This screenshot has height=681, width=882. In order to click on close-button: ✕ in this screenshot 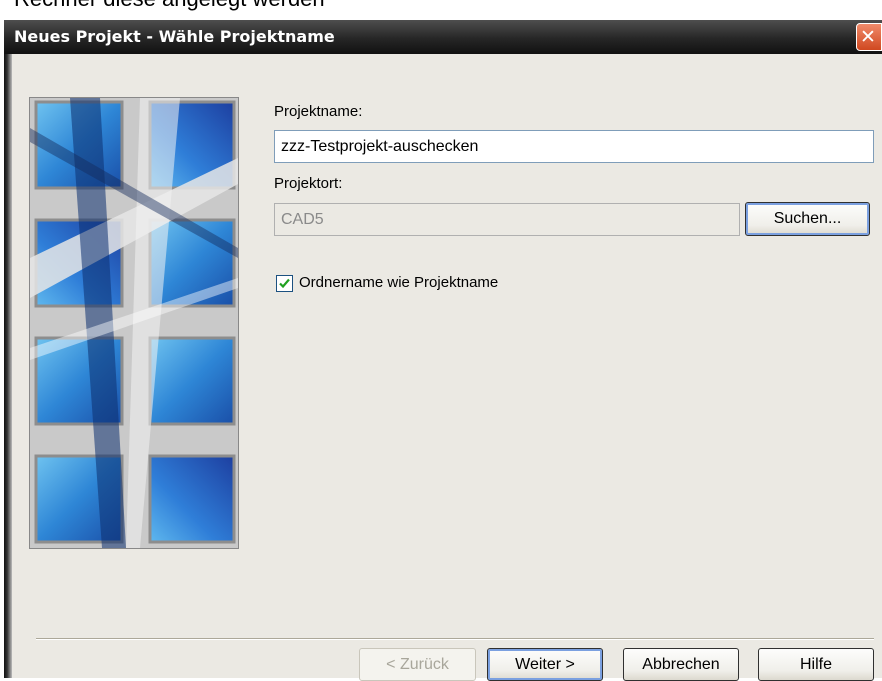, I will do `click(869, 37)`.